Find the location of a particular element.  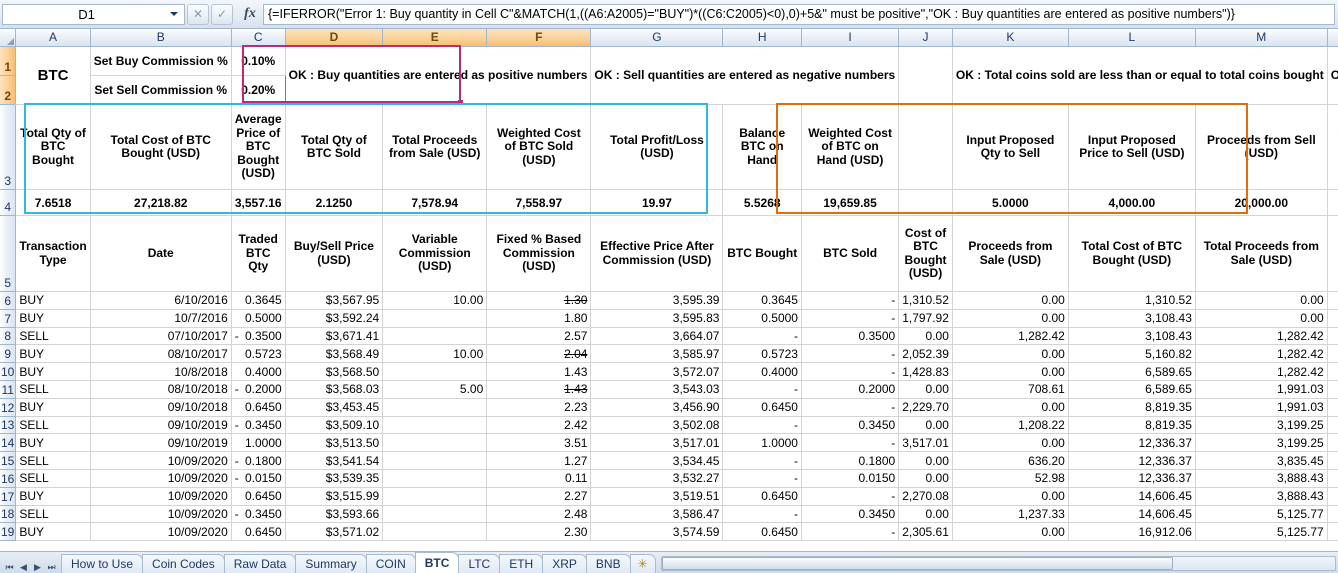

cell-effprice: 3,585.97 is located at coordinates (657, 354).